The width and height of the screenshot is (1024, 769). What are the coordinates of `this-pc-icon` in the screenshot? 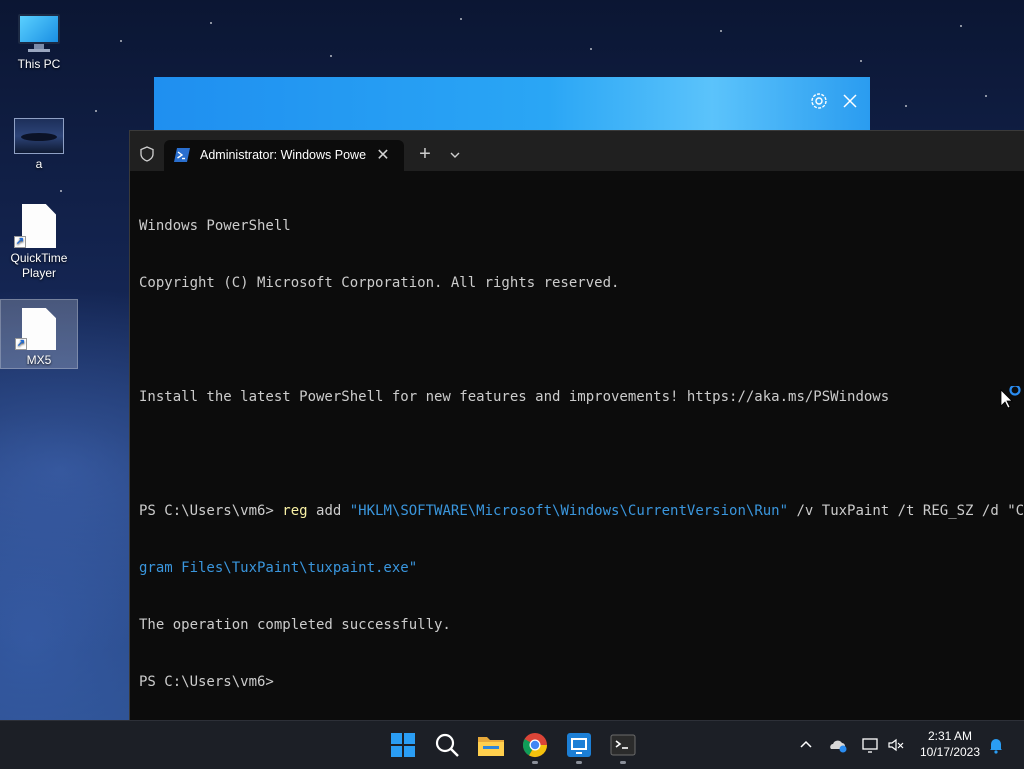 It's located at (39, 33).